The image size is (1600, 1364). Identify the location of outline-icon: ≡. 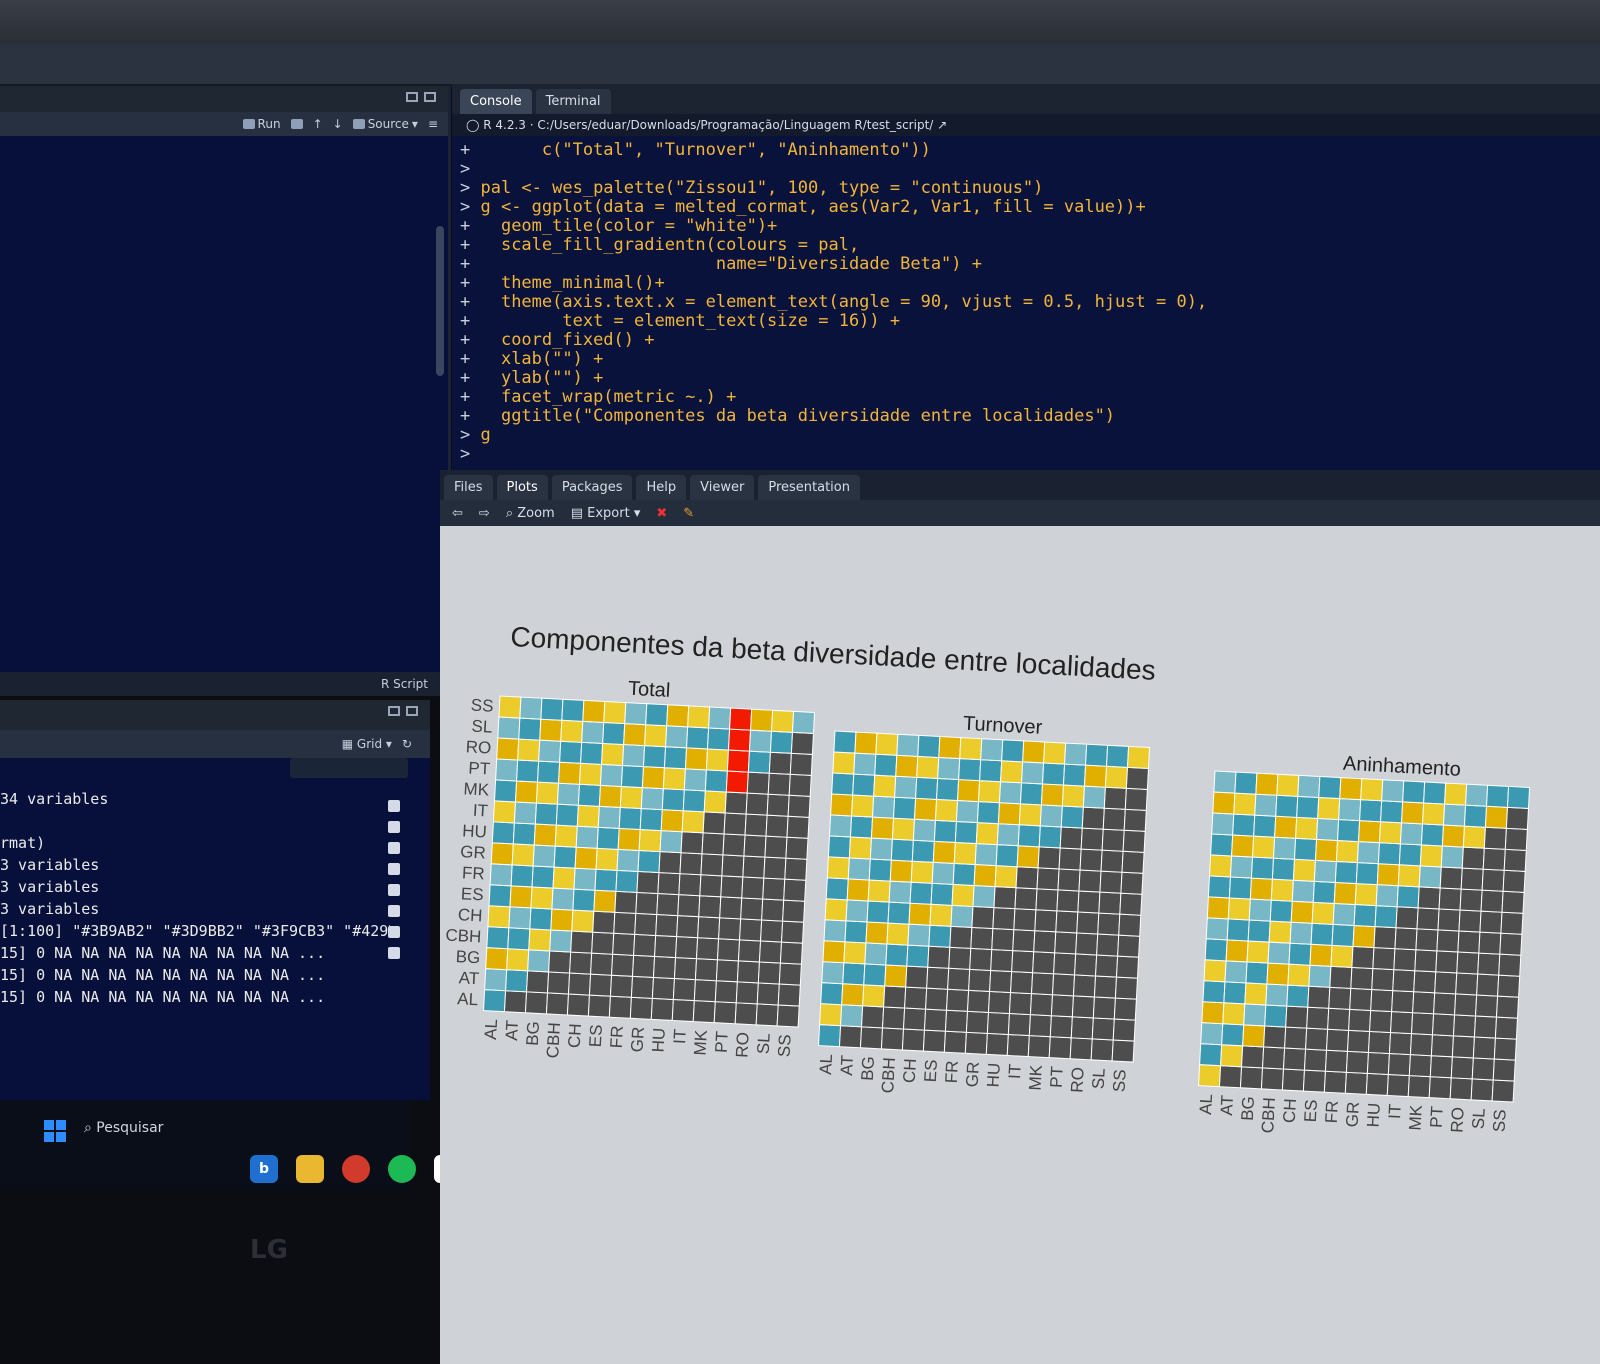
(433, 124).